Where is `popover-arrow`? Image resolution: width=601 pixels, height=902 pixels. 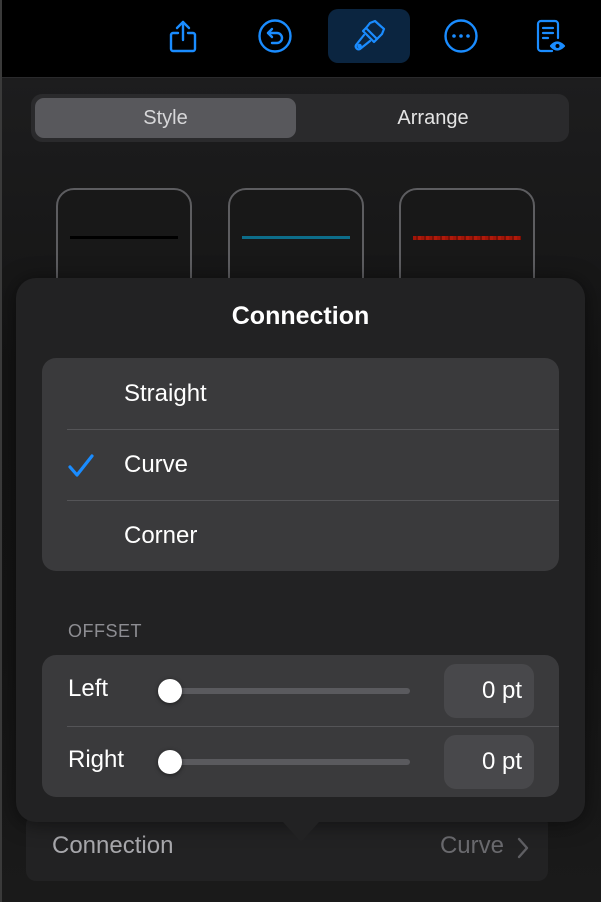 popover-arrow is located at coordinates (301, 832).